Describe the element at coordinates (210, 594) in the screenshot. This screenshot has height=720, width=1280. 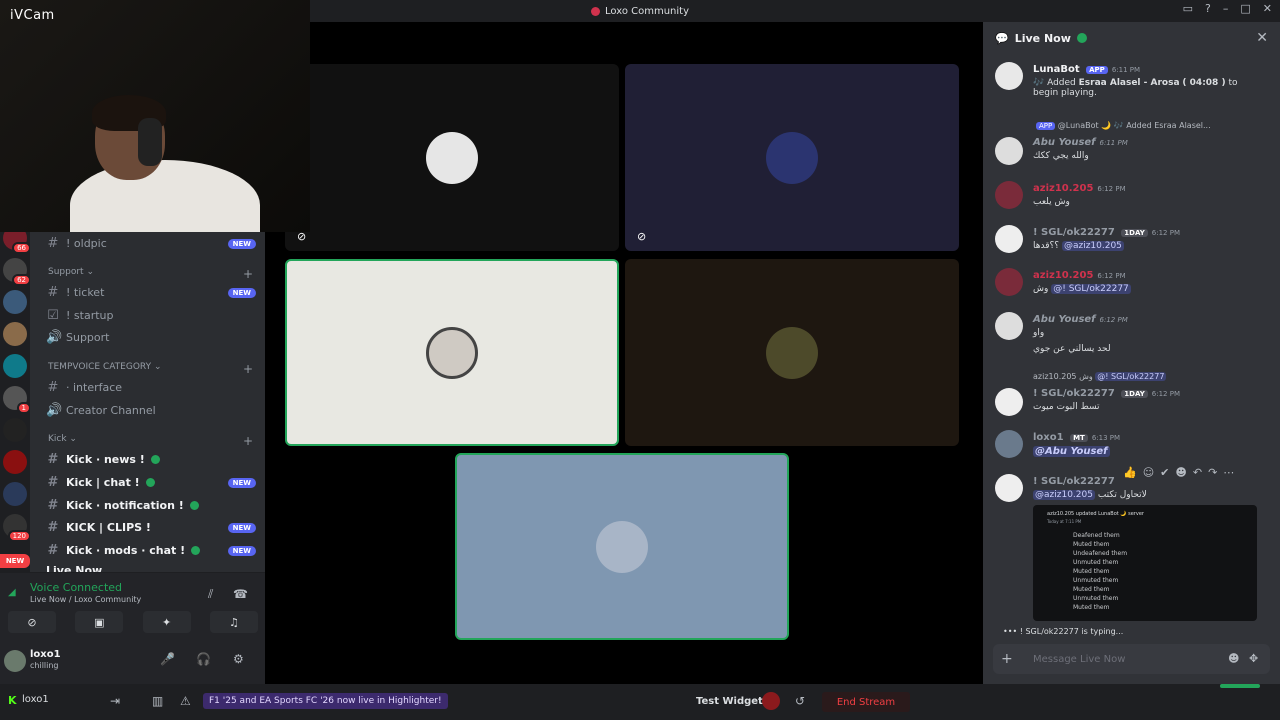
I see `noise-suppression-icon: ⫽` at that location.